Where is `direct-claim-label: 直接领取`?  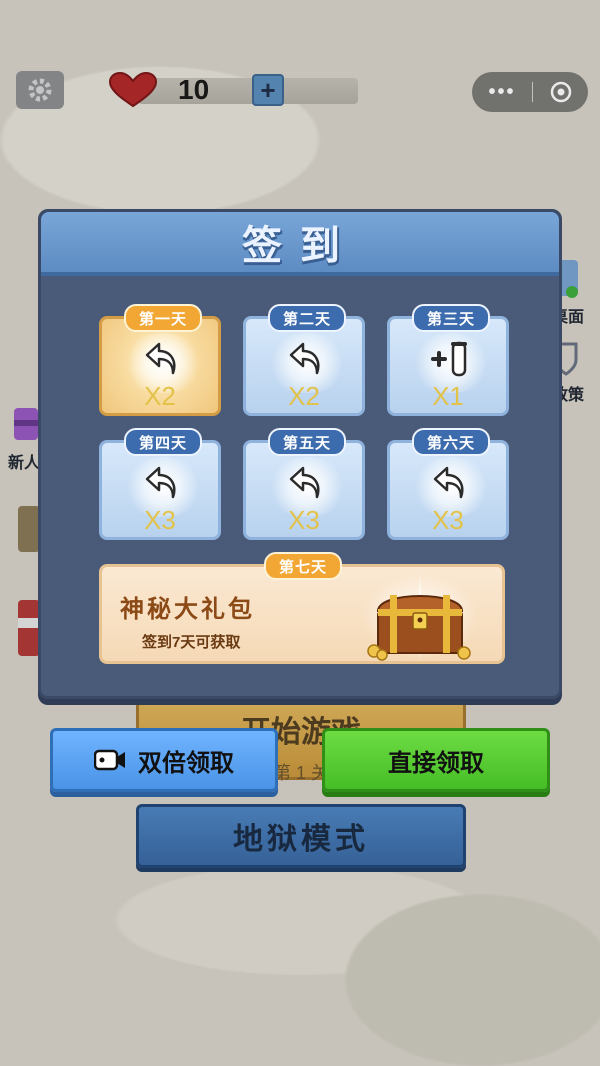 direct-claim-label: 直接领取 is located at coordinates (436, 763).